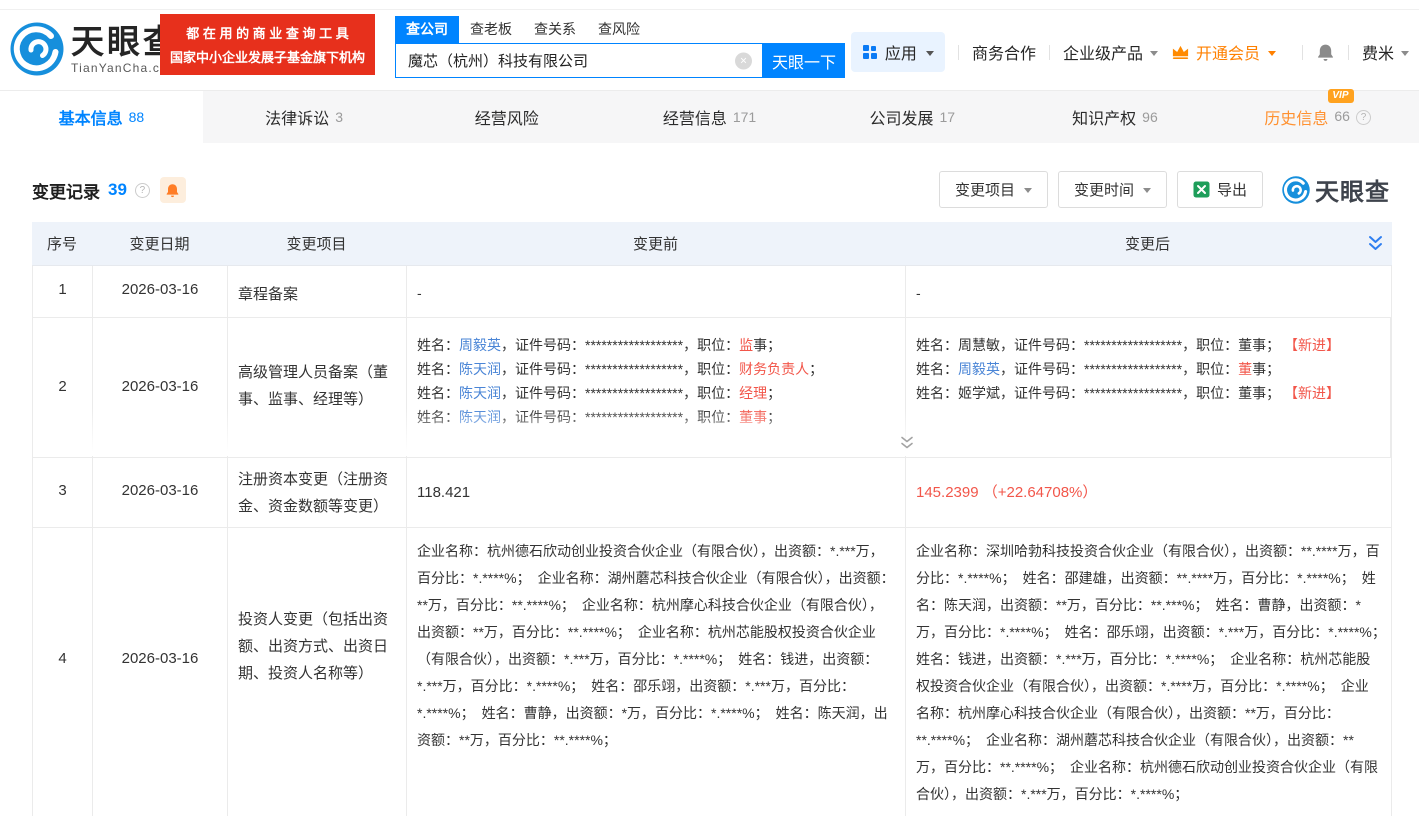 Image resolution: width=1419 pixels, height=816 pixels. I want to click on search-button: 天眼一下, so click(804, 60).